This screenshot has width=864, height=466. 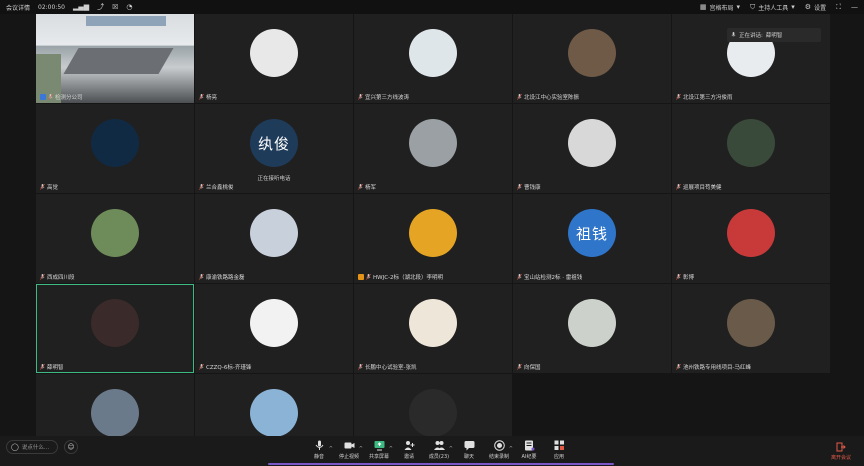 What do you see at coordinates (699, 187) in the screenshot?
I see `participant-name: 巡展项目苟美健` at bounding box center [699, 187].